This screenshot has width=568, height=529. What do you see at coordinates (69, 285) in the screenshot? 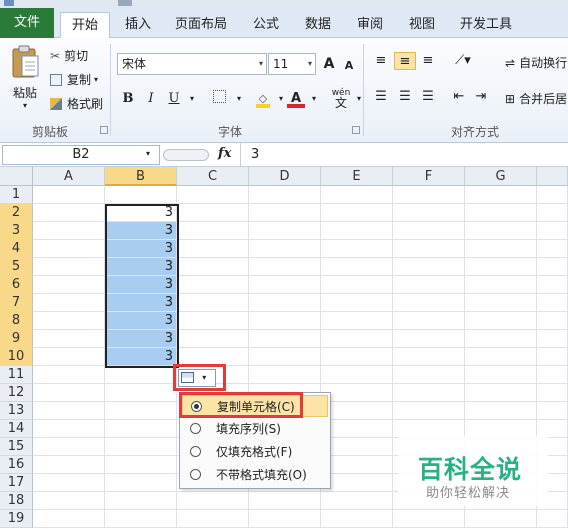
I see `cell-a6` at bounding box center [69, 285].